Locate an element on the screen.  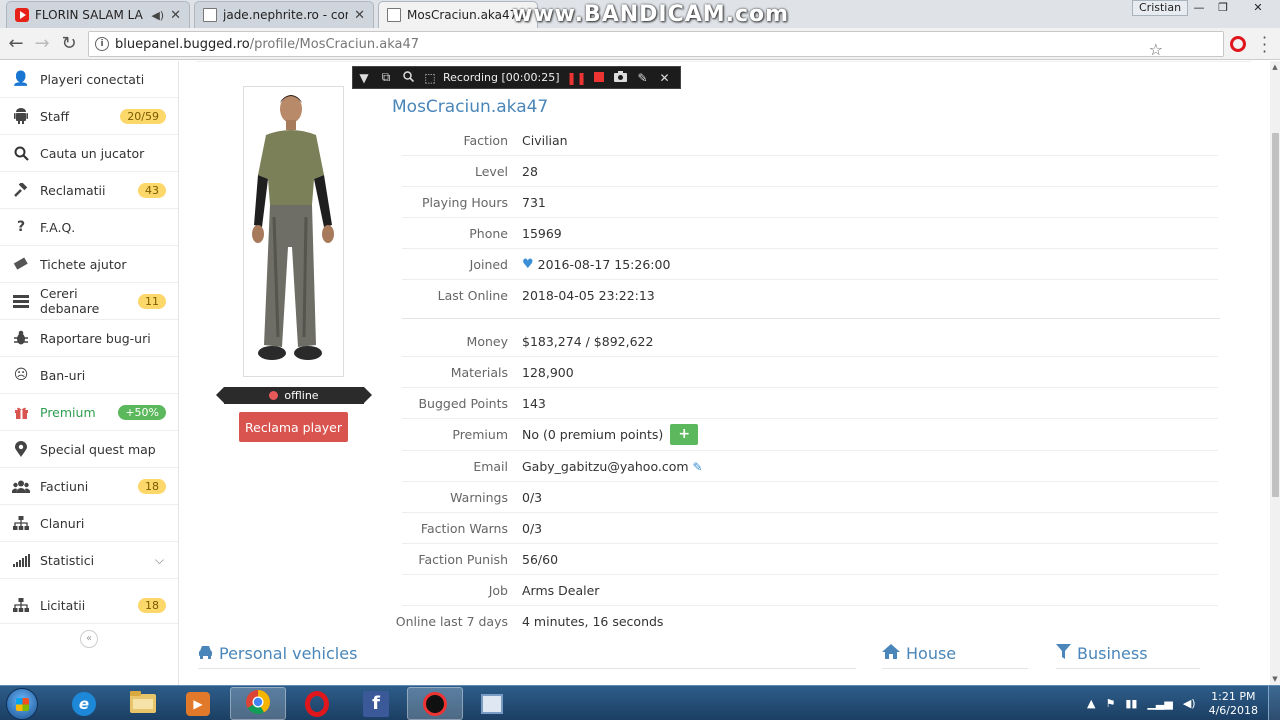
profile-row-faction: Faction Civilian is located at coordinates (810, 140).